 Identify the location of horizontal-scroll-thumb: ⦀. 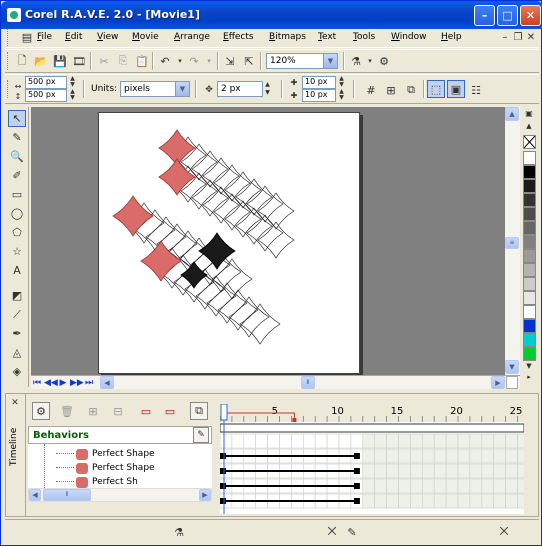
(308, 382).